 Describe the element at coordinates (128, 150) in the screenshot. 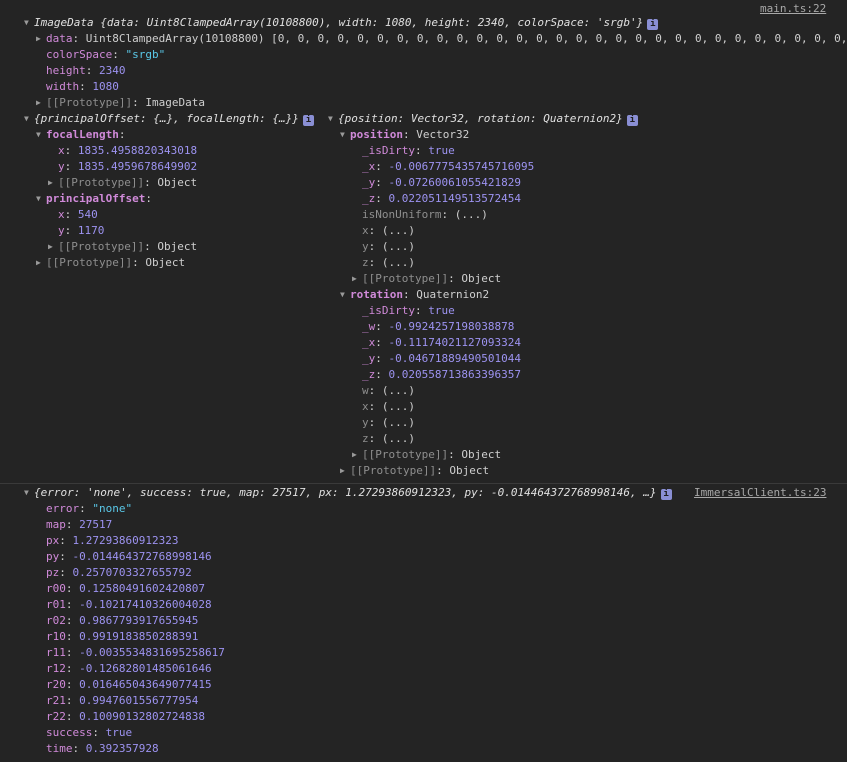

I see `focal-x-row: x: 1835.4958820343018` at that location.